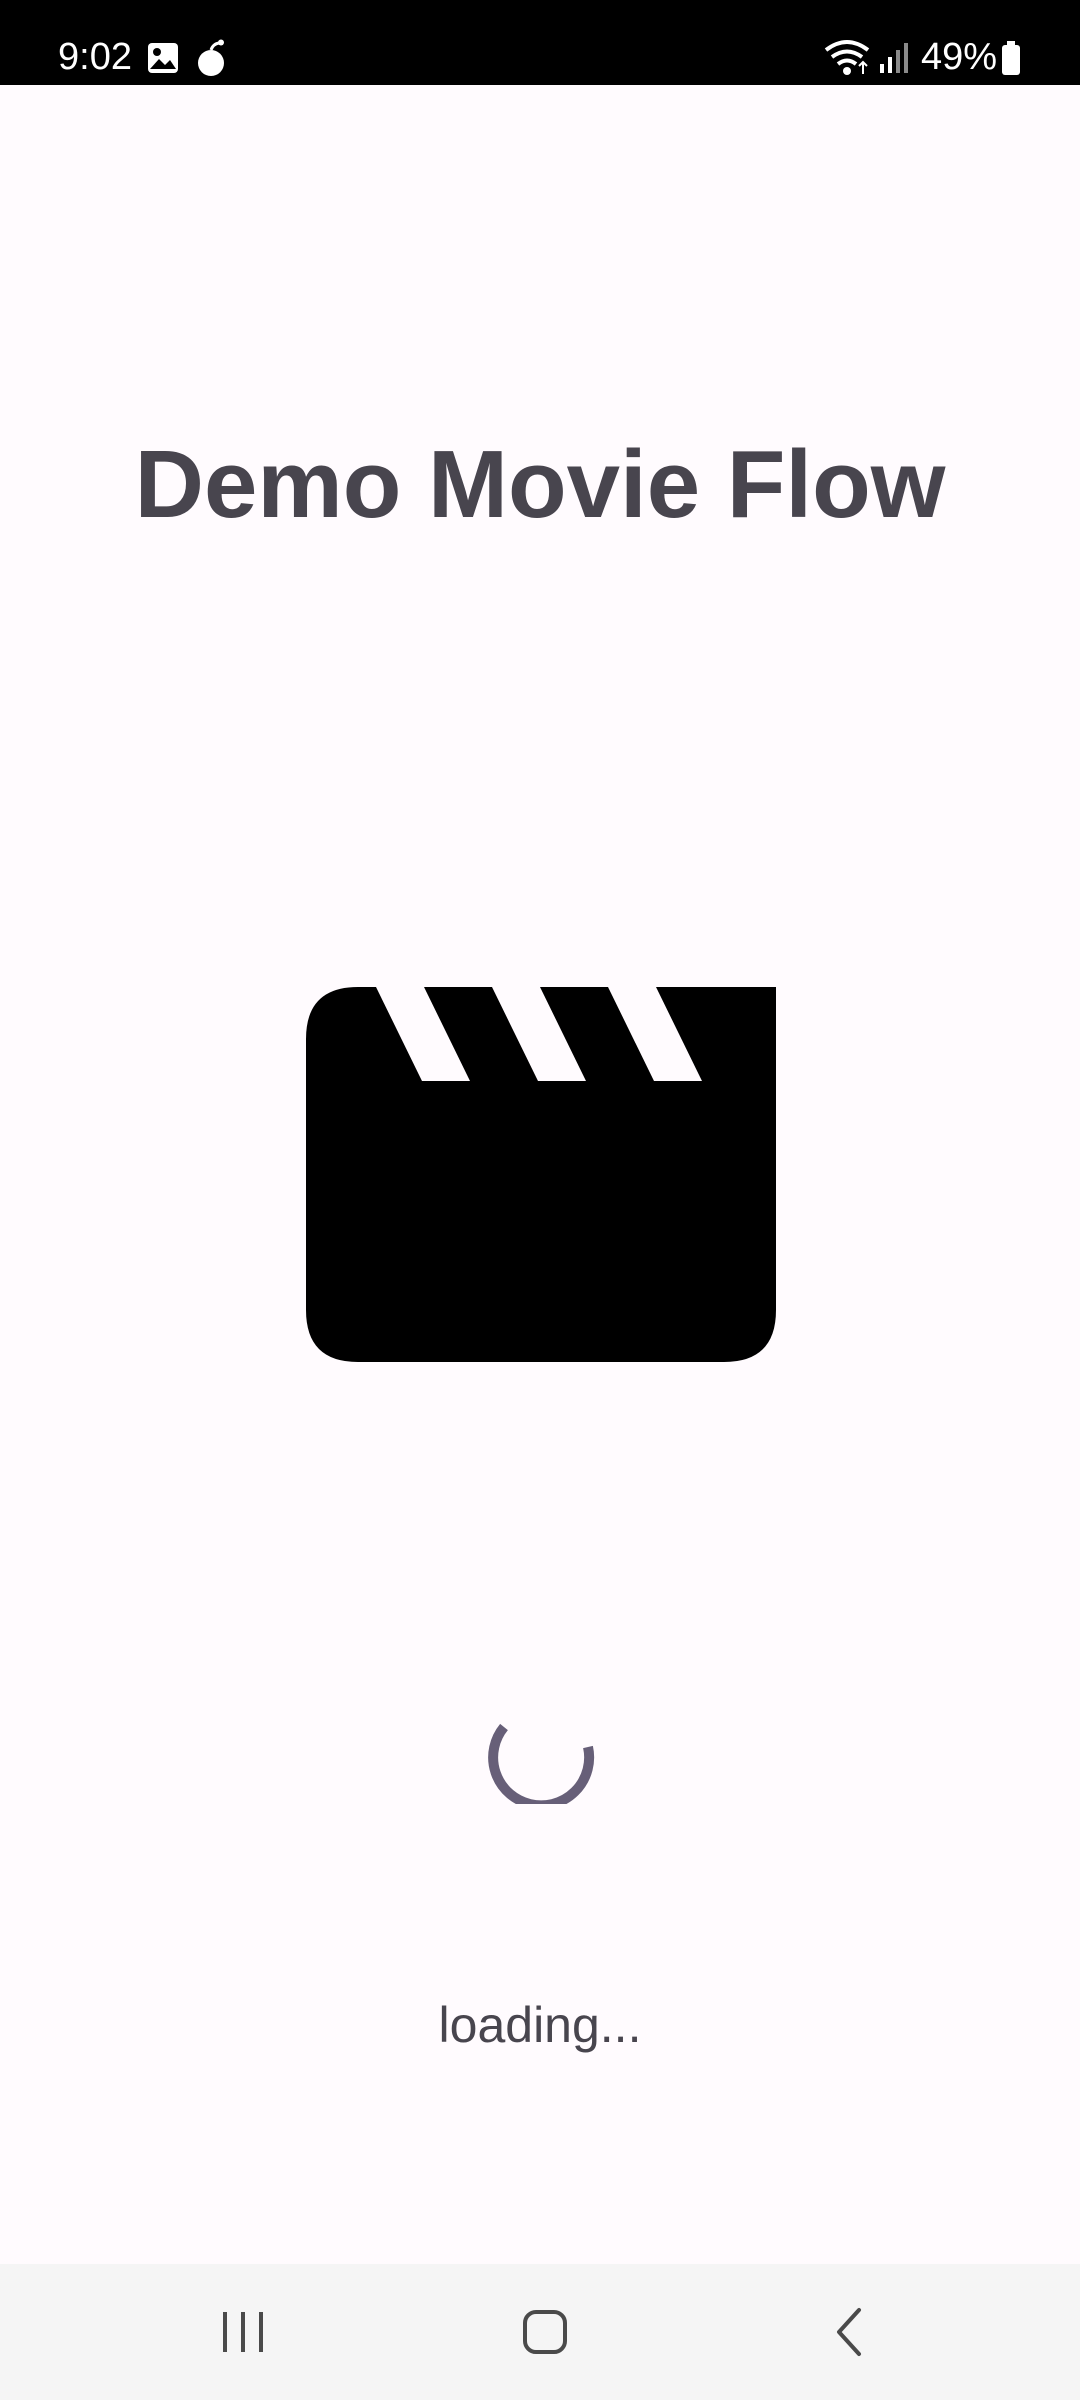  What do you see at coordinates (540, 42) in the screenshot?
I see `status-bar: 9:02 49%` at bounding box center [540, 42].